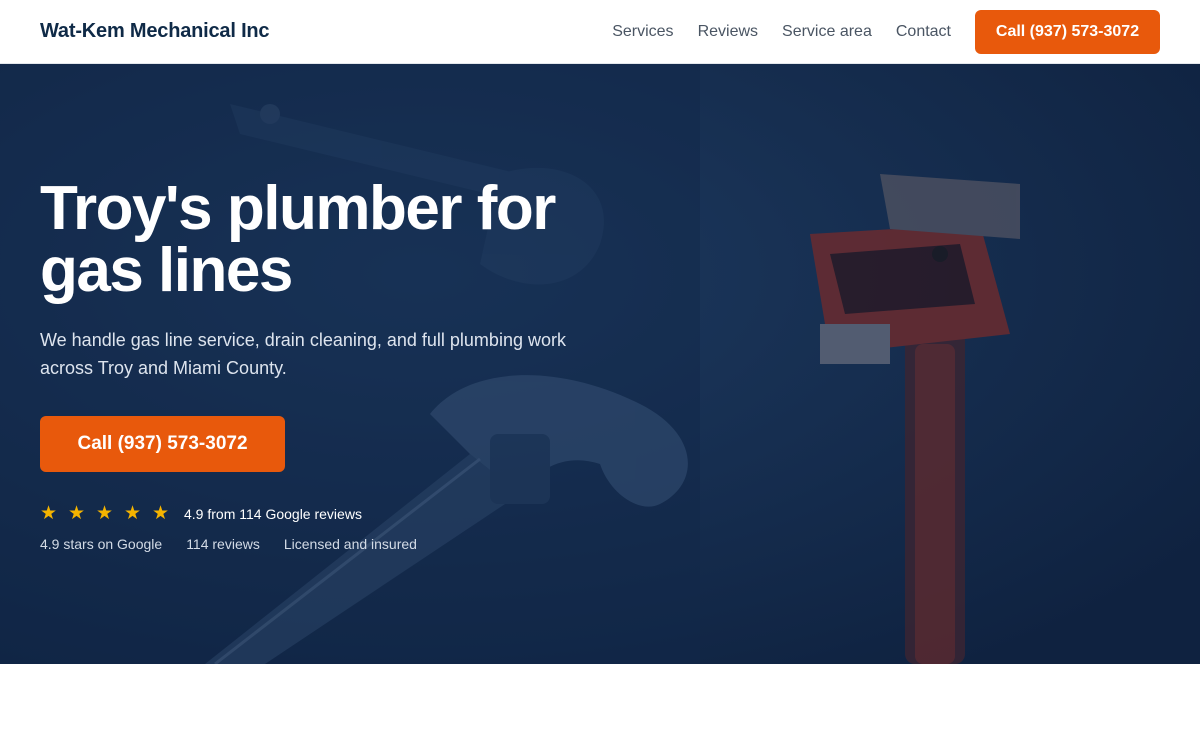 This screenshot has height=750, width=1200. I want to click on page-continuation, so click(600, 707).